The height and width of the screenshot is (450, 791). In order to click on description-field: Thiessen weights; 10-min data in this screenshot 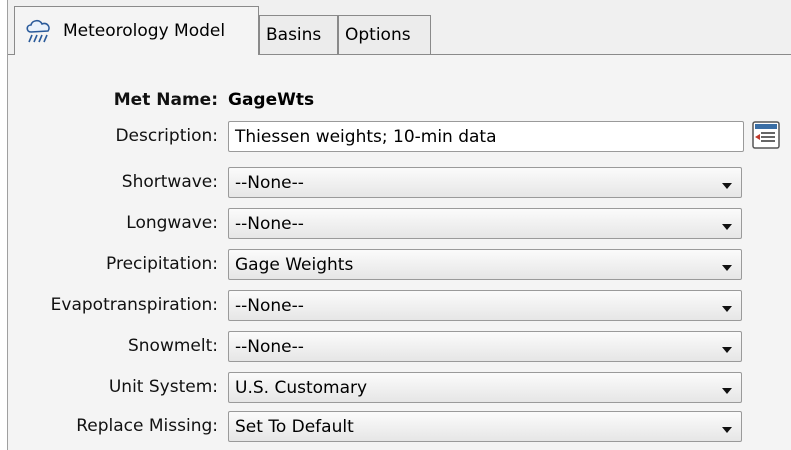, I will do `click(486, 136)`.